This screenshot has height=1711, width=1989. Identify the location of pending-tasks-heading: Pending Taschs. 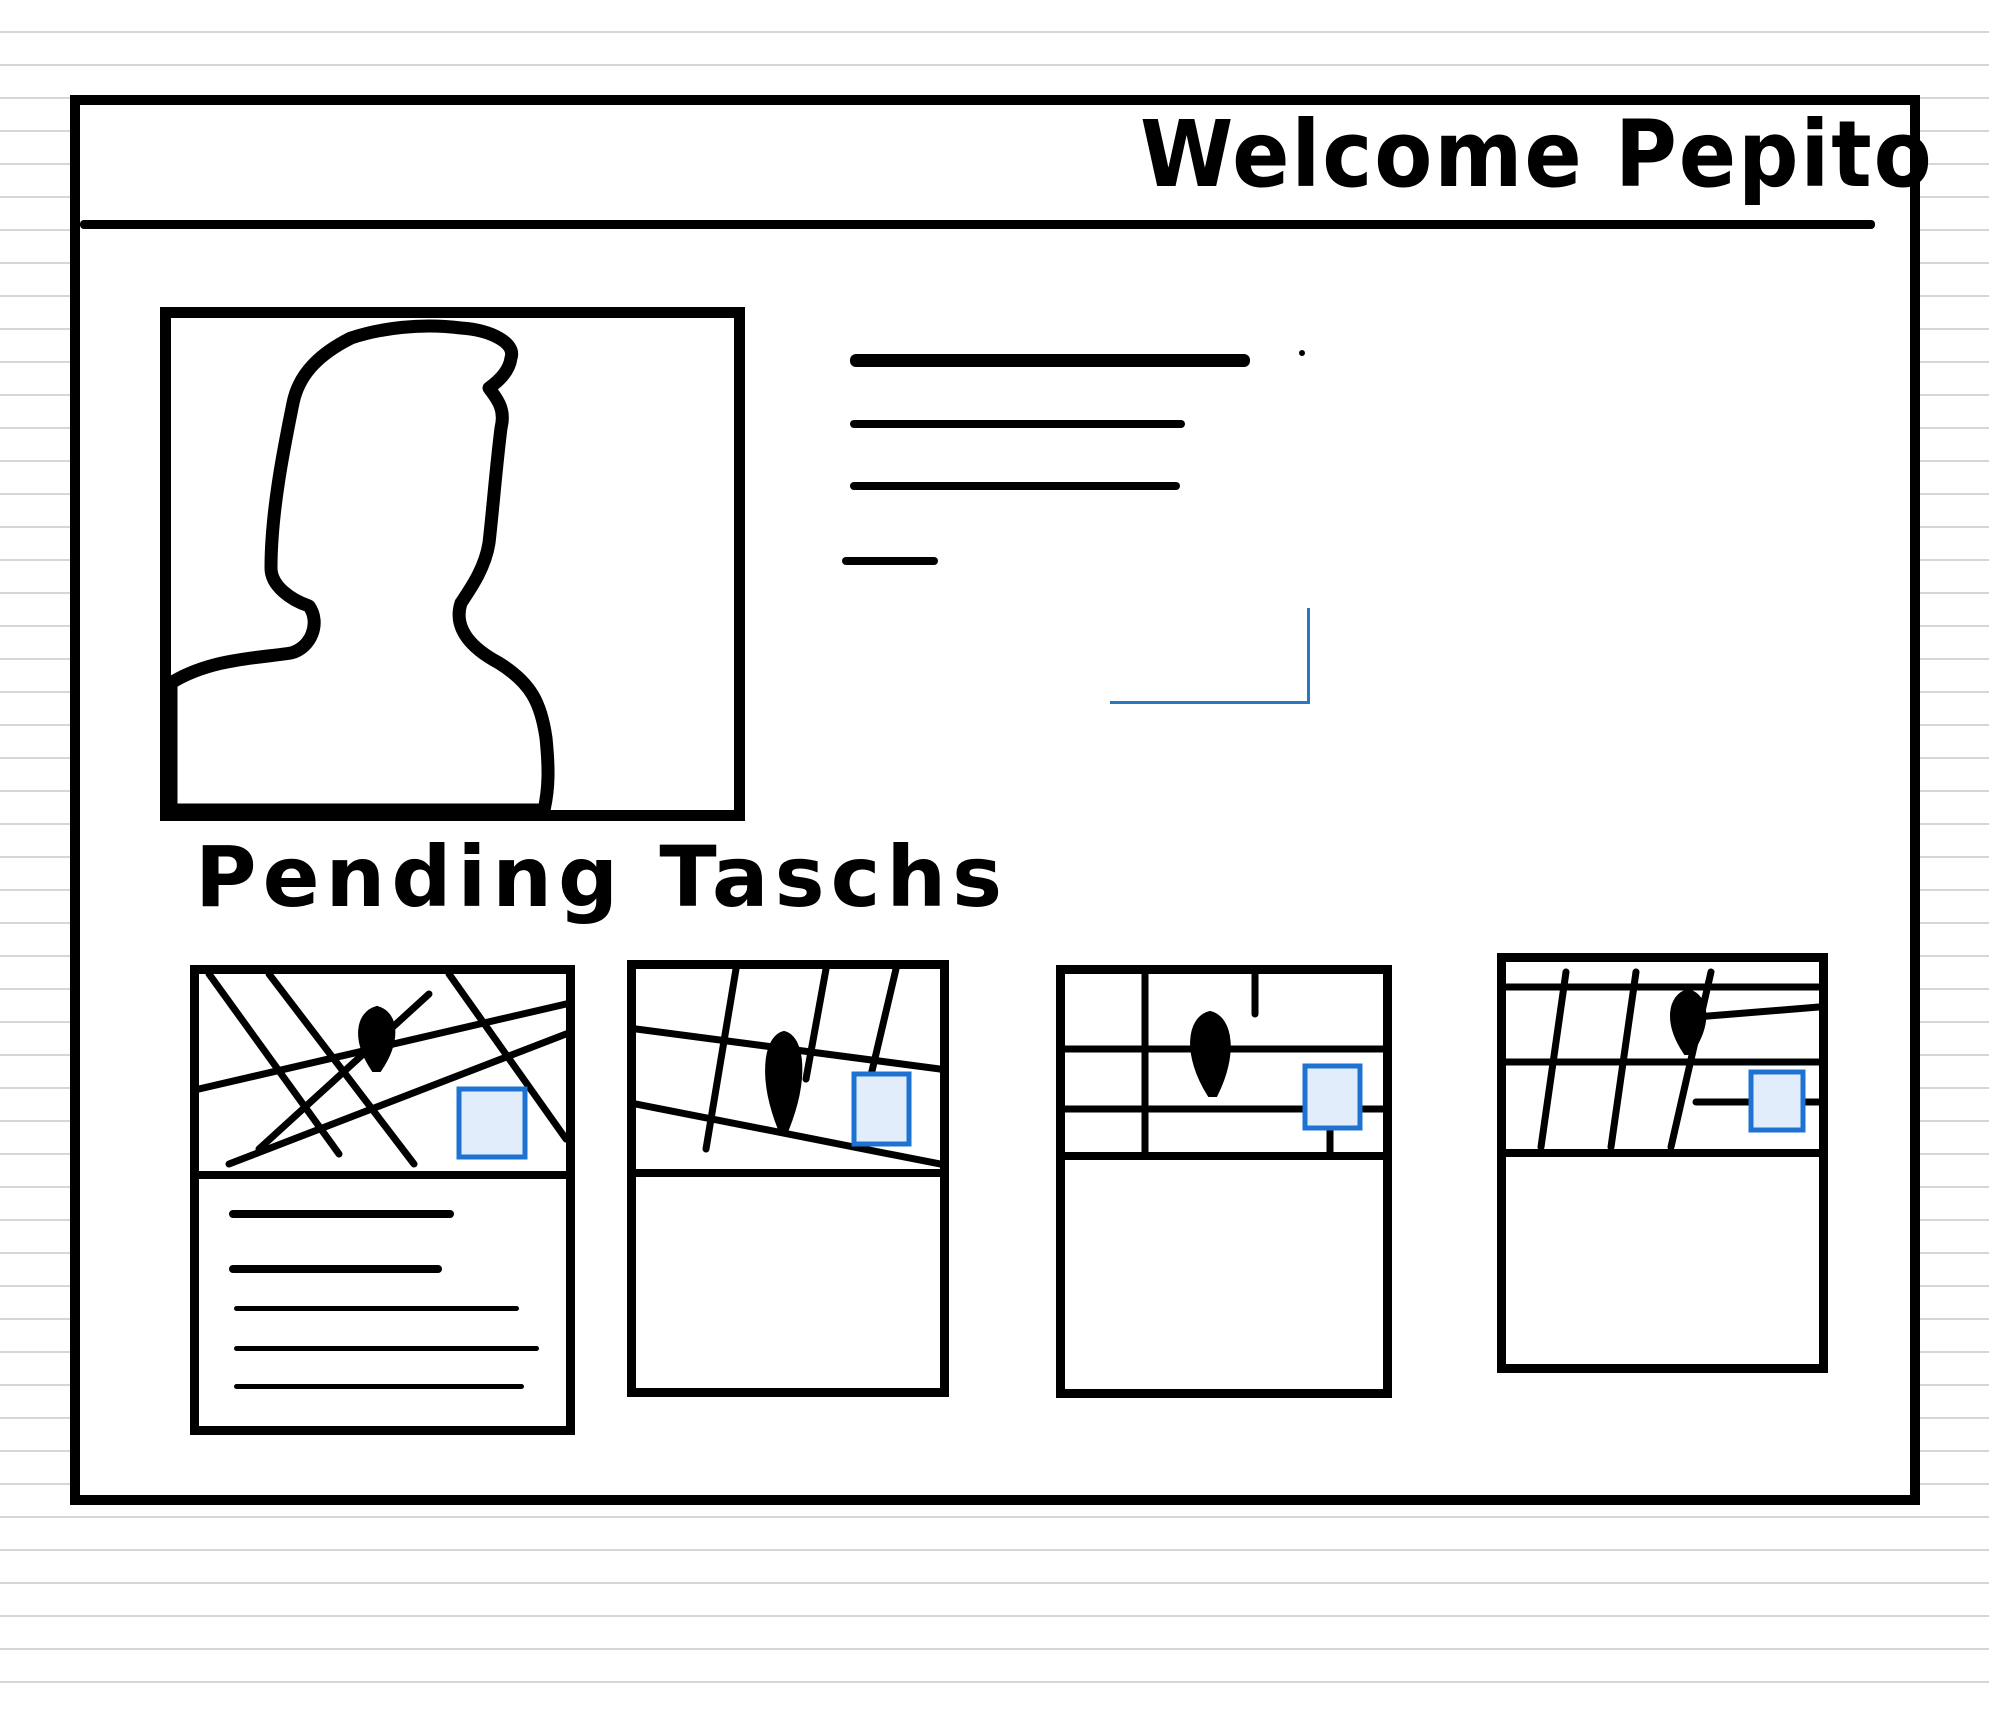
(602, 877).